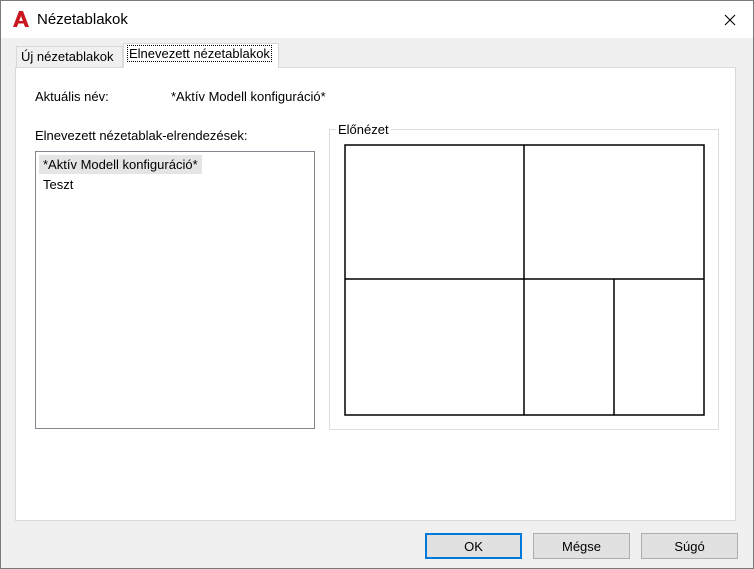 This screenshot has width=754, height=569. What do you see at coordinates (141, 135) in the screenshot?
I see `named-layouts-label: Elnevezett nézetablak-elrendezések:` at bounding box center [141, 135].